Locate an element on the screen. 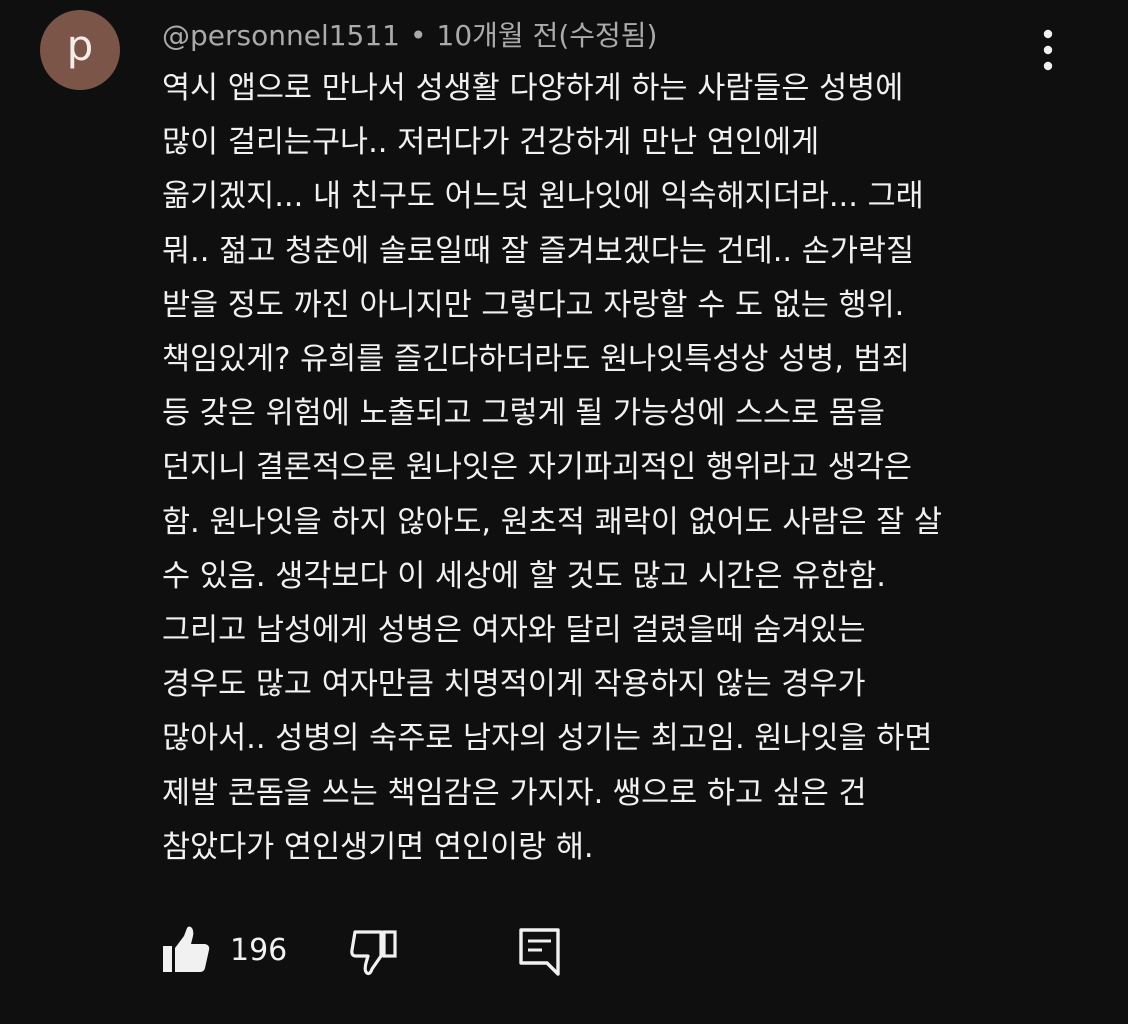 This screenshot has height=1024, width=1128. comment-line: 많이 걸리는구나.. 저러다가 건강하게 만난 연인에게 is located at coordinates (491, 143).